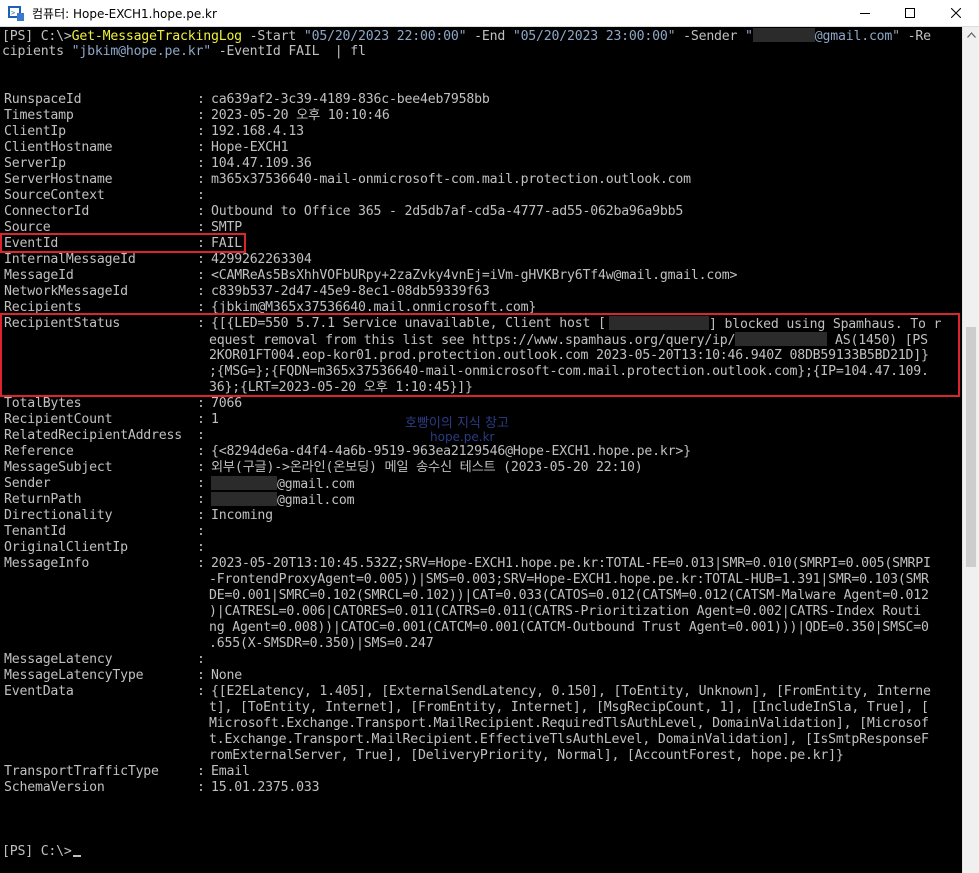 The image size is (979, 873). Describe the element at coordinates (482, 196) in the screenshot. I see `record-row: SourceContext:` at that location.